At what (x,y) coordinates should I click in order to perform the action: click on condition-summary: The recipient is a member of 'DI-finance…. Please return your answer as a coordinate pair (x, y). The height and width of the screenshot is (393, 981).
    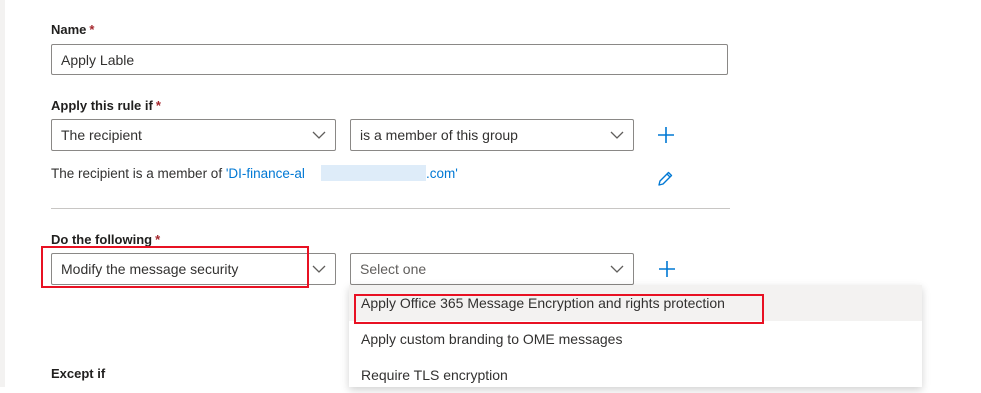
    Looking at the image, I should click on (254, 173).